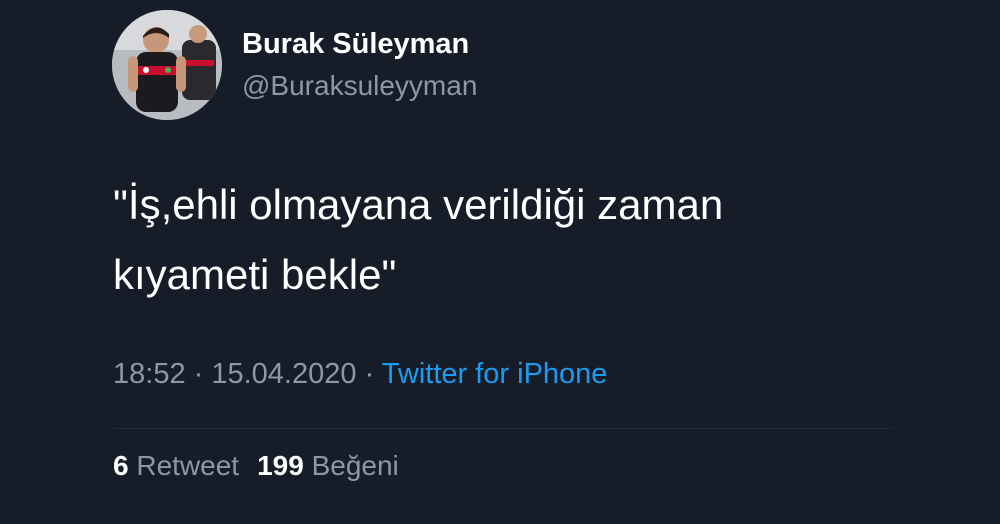  What do you see at coordinates (188, 465) in the screenshot?
I see `retweet-label: Retweet` at bounding box center [188, 465].